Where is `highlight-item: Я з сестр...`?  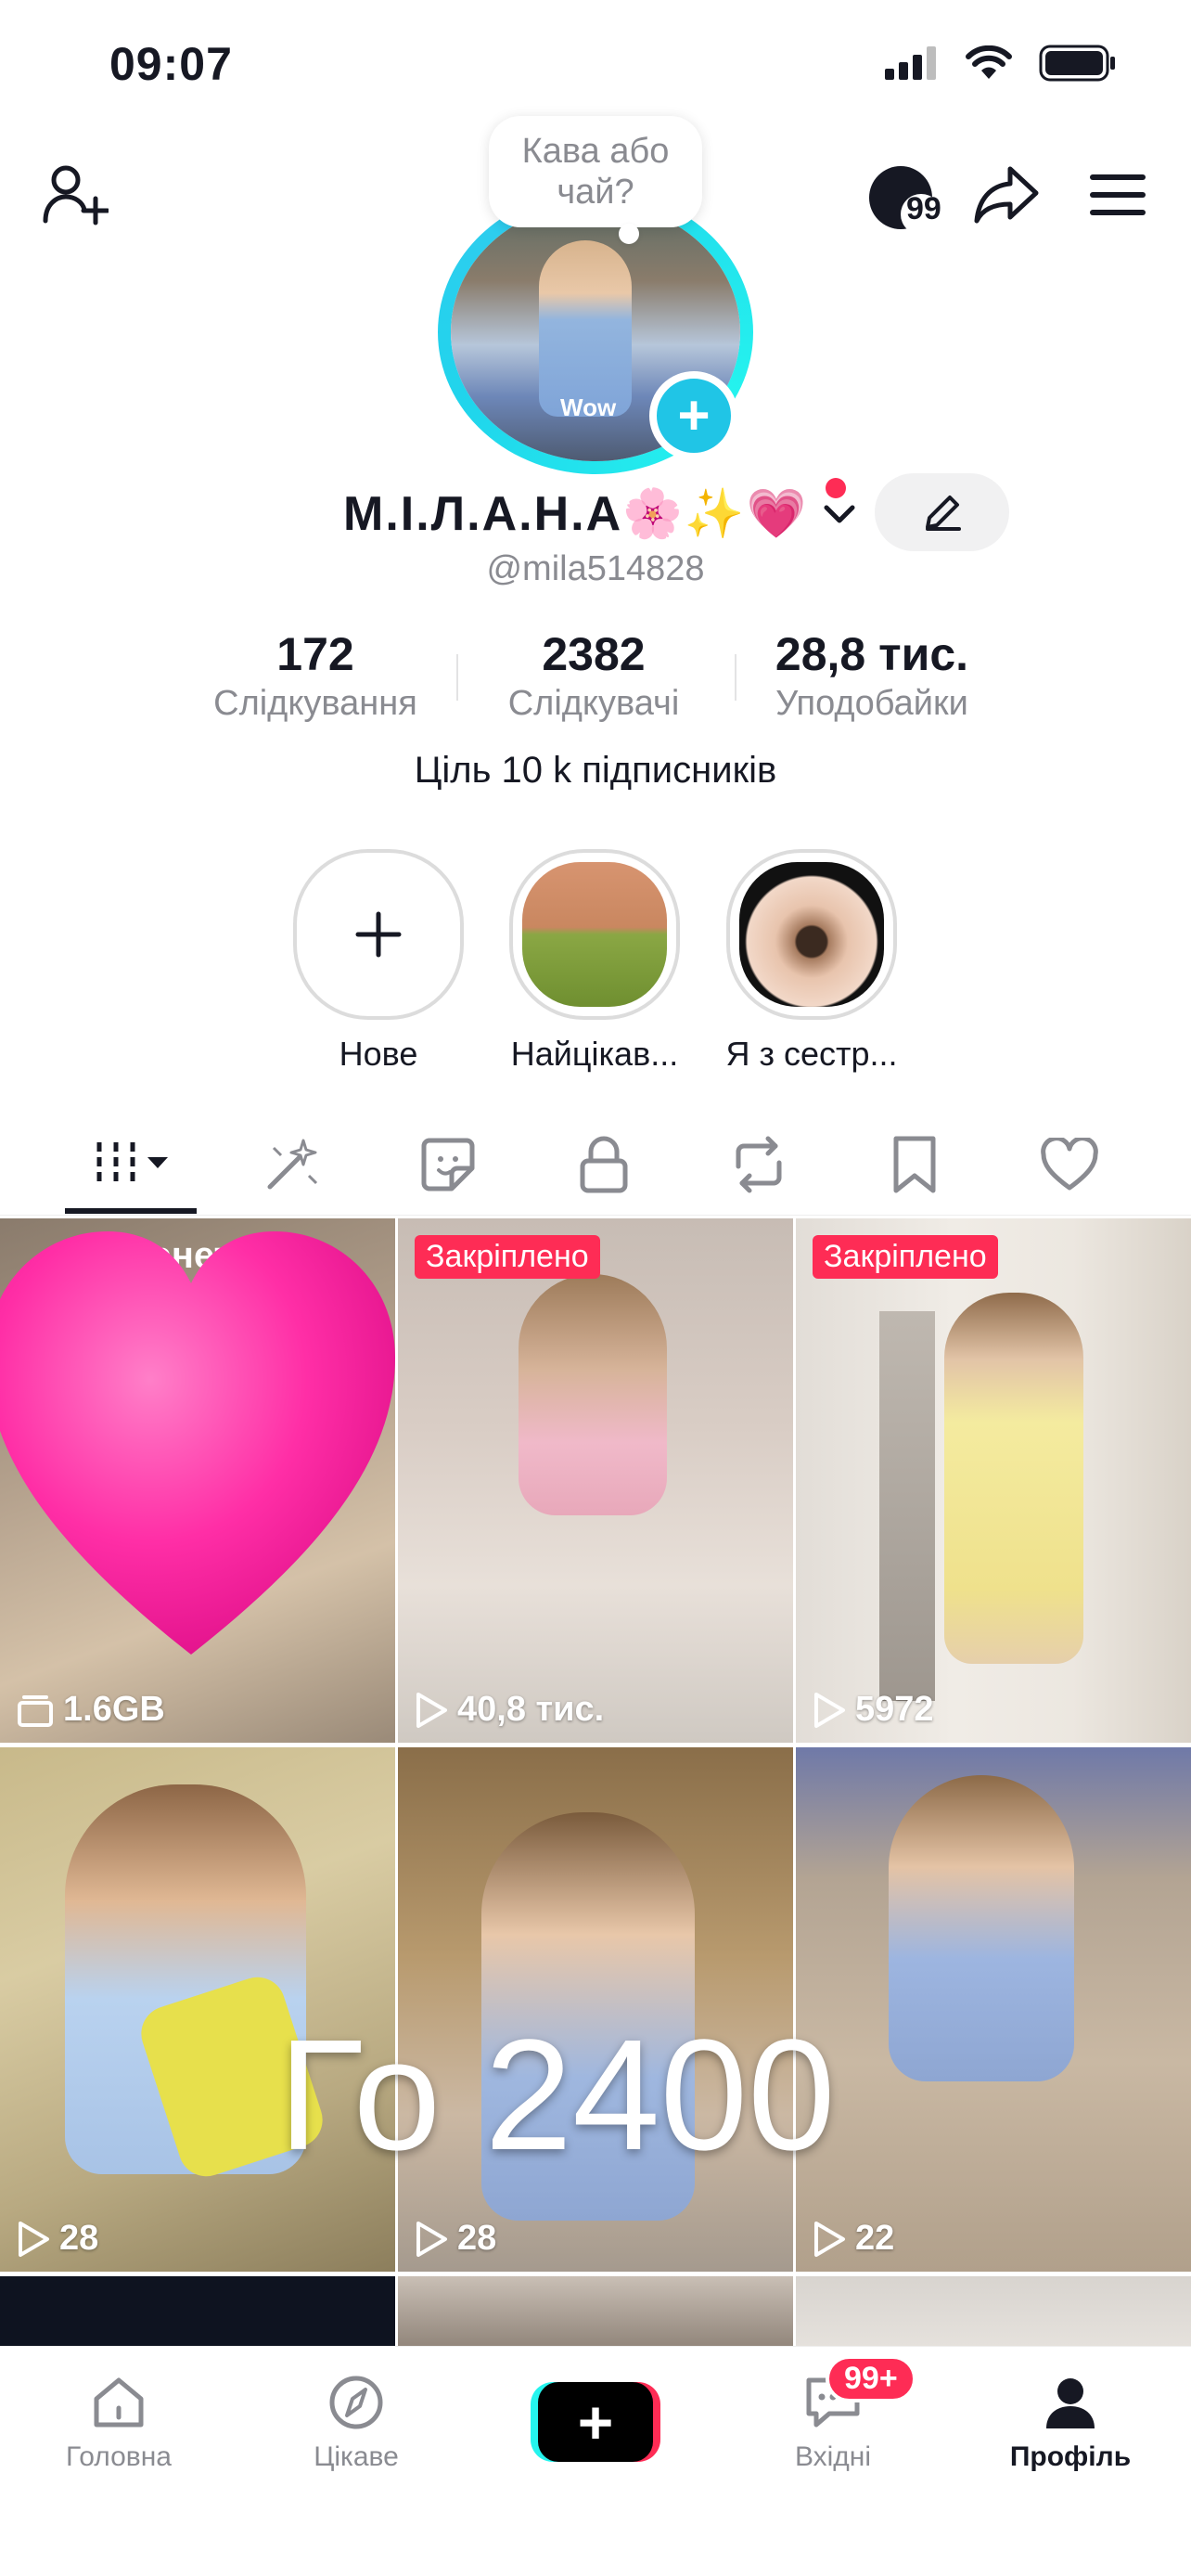 highlight-item: Я з сестр... is located at coordinates (812, 962).